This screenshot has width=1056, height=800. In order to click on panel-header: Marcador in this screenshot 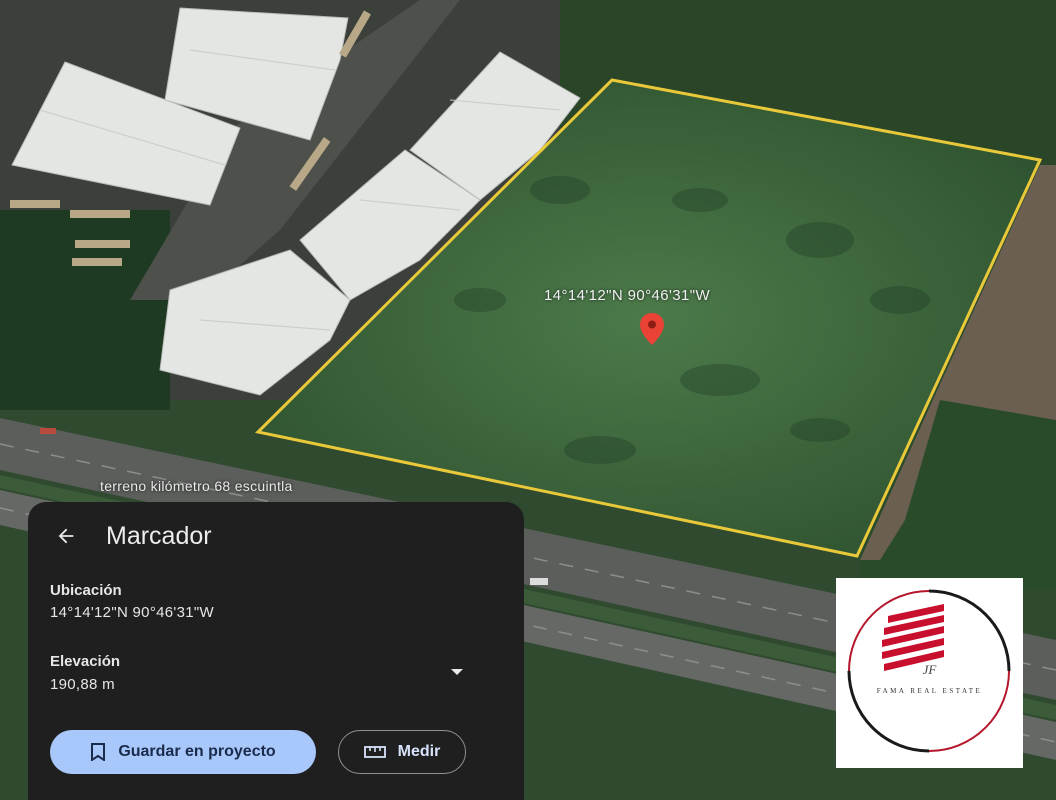, I will do `click(132, 536)`.